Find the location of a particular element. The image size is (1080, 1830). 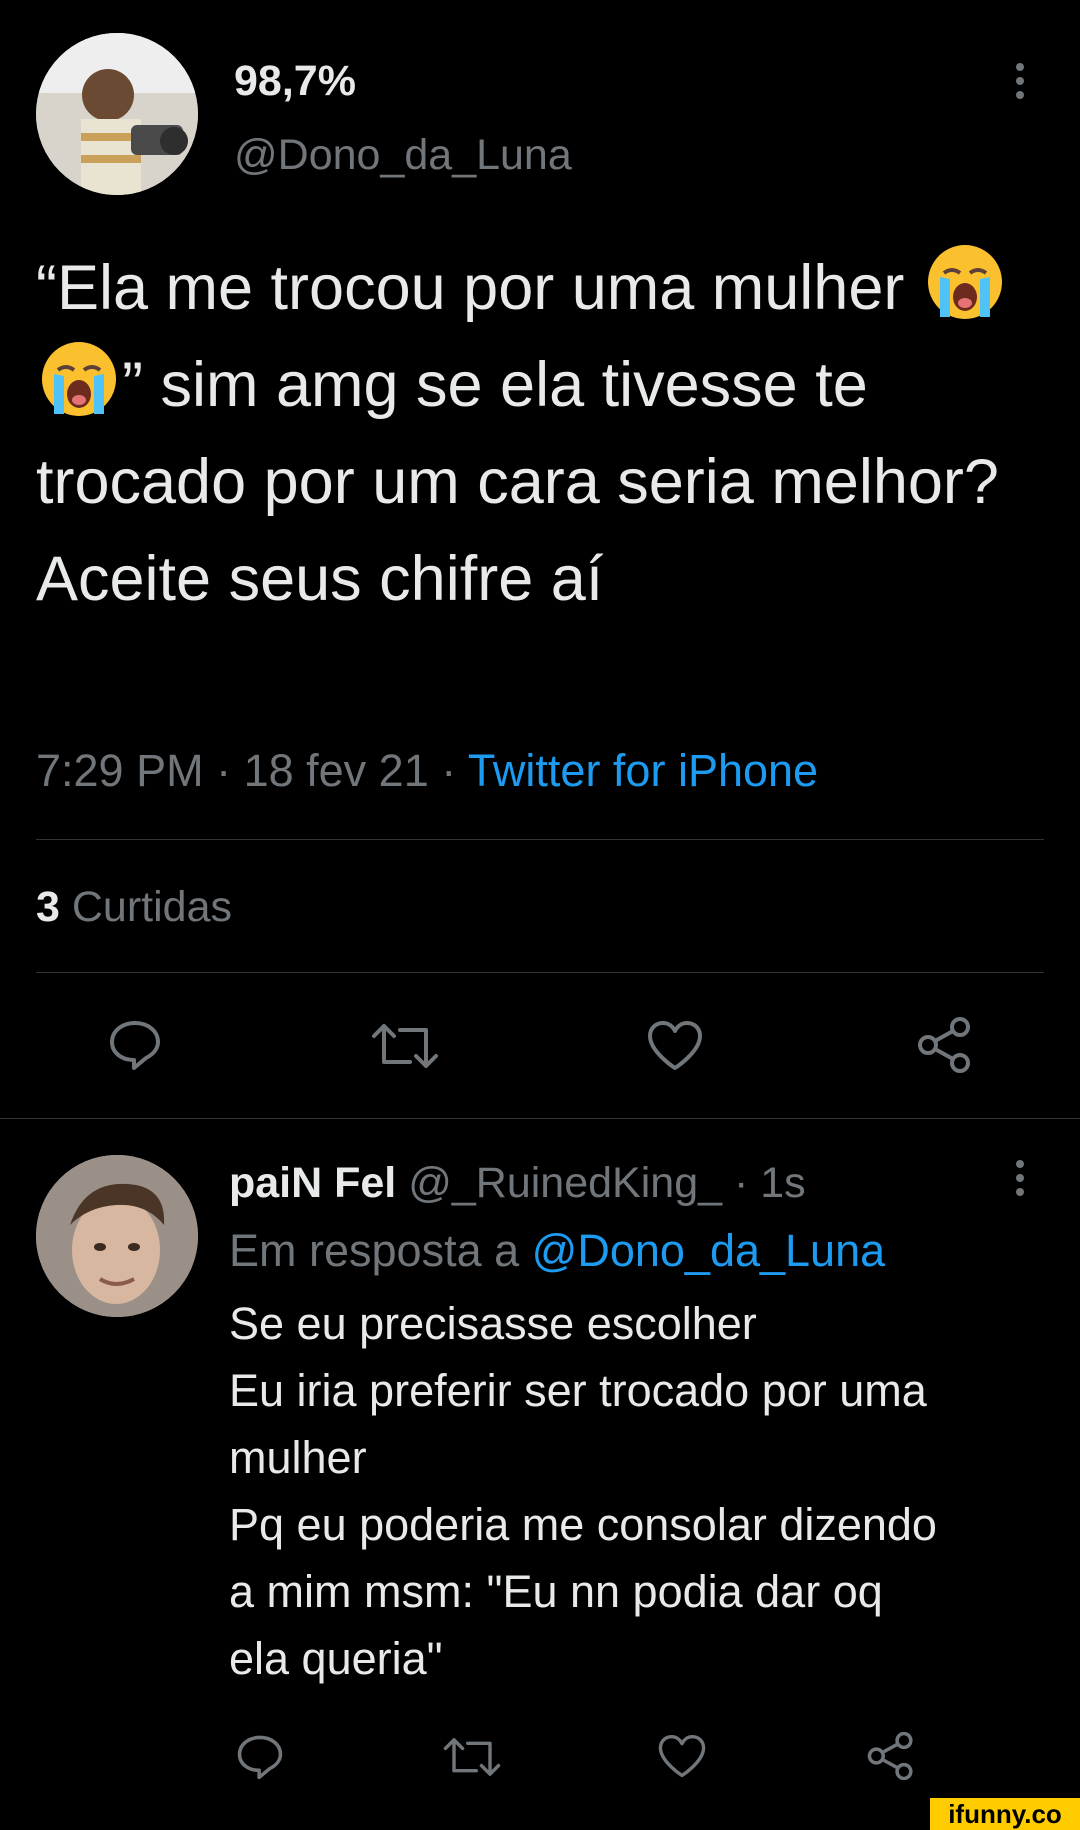

reply-icon is located at coordinates (135, 1045).